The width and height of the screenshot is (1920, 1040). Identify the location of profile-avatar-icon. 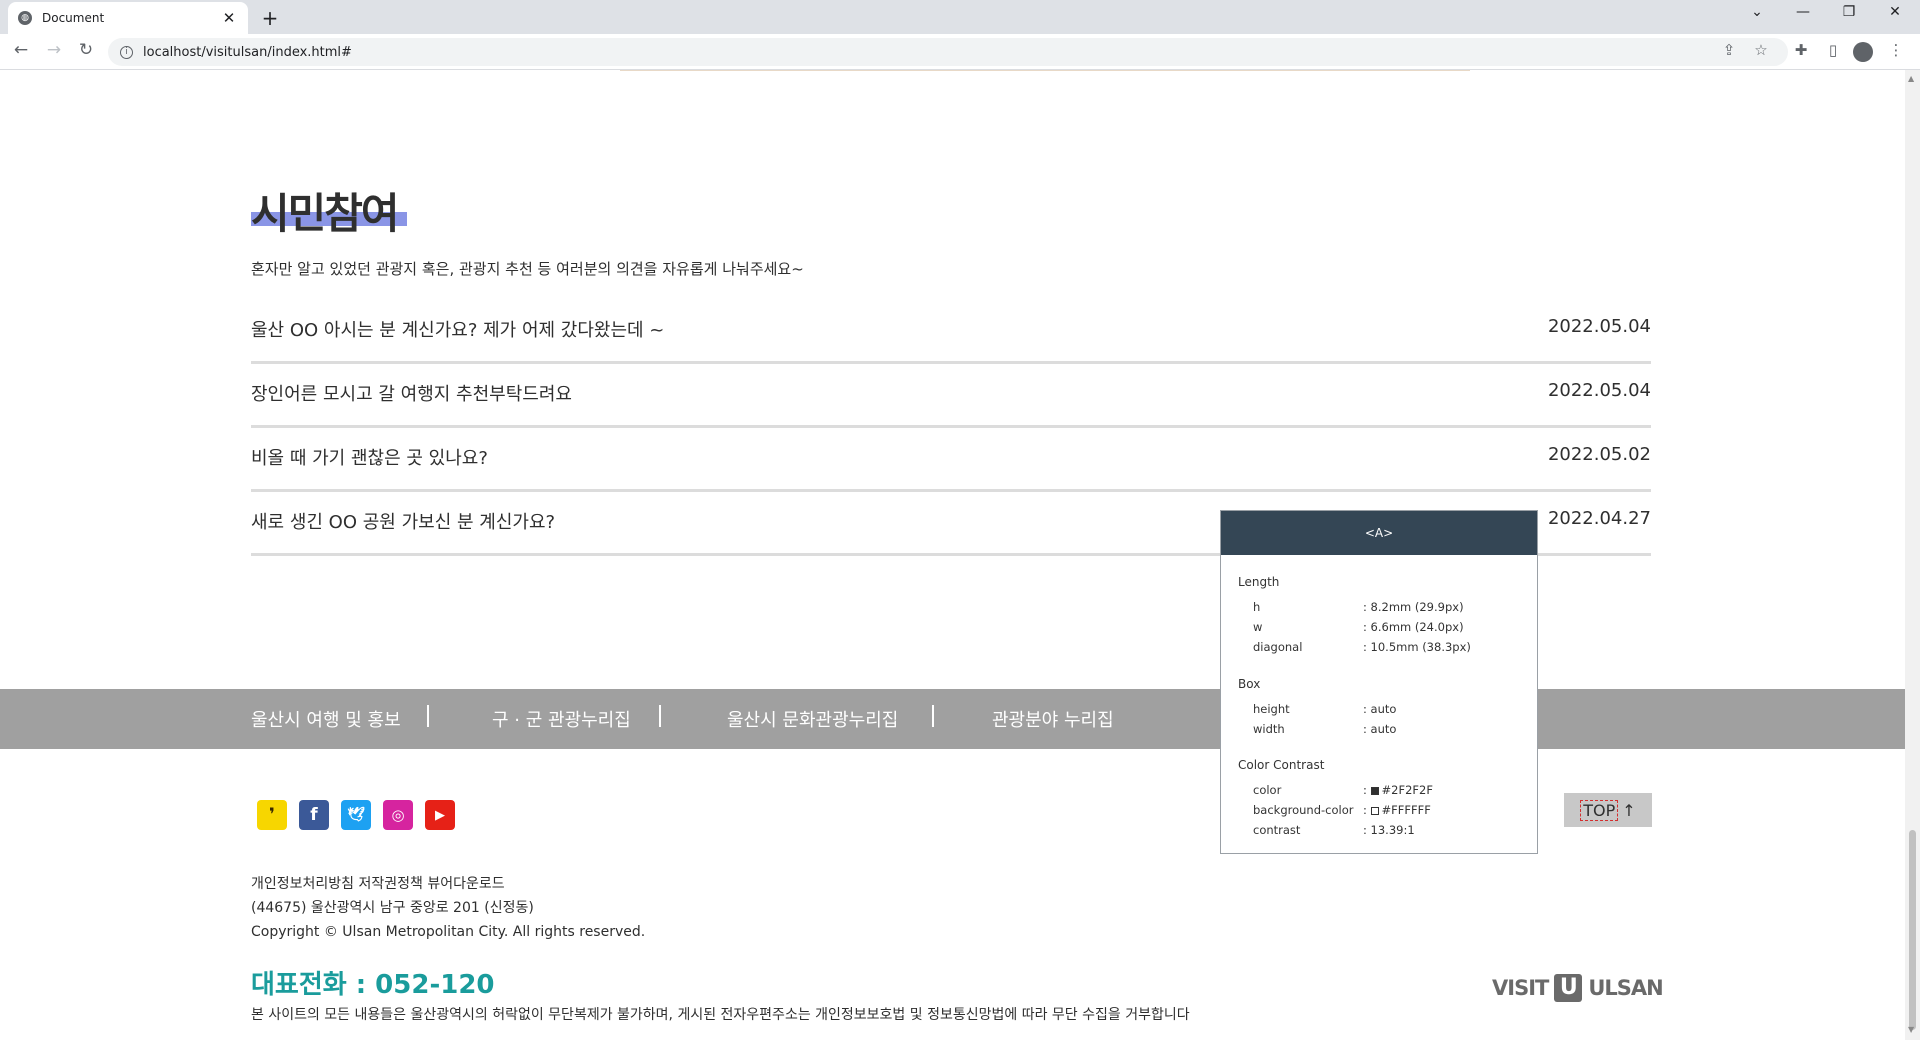
(1863, 52).